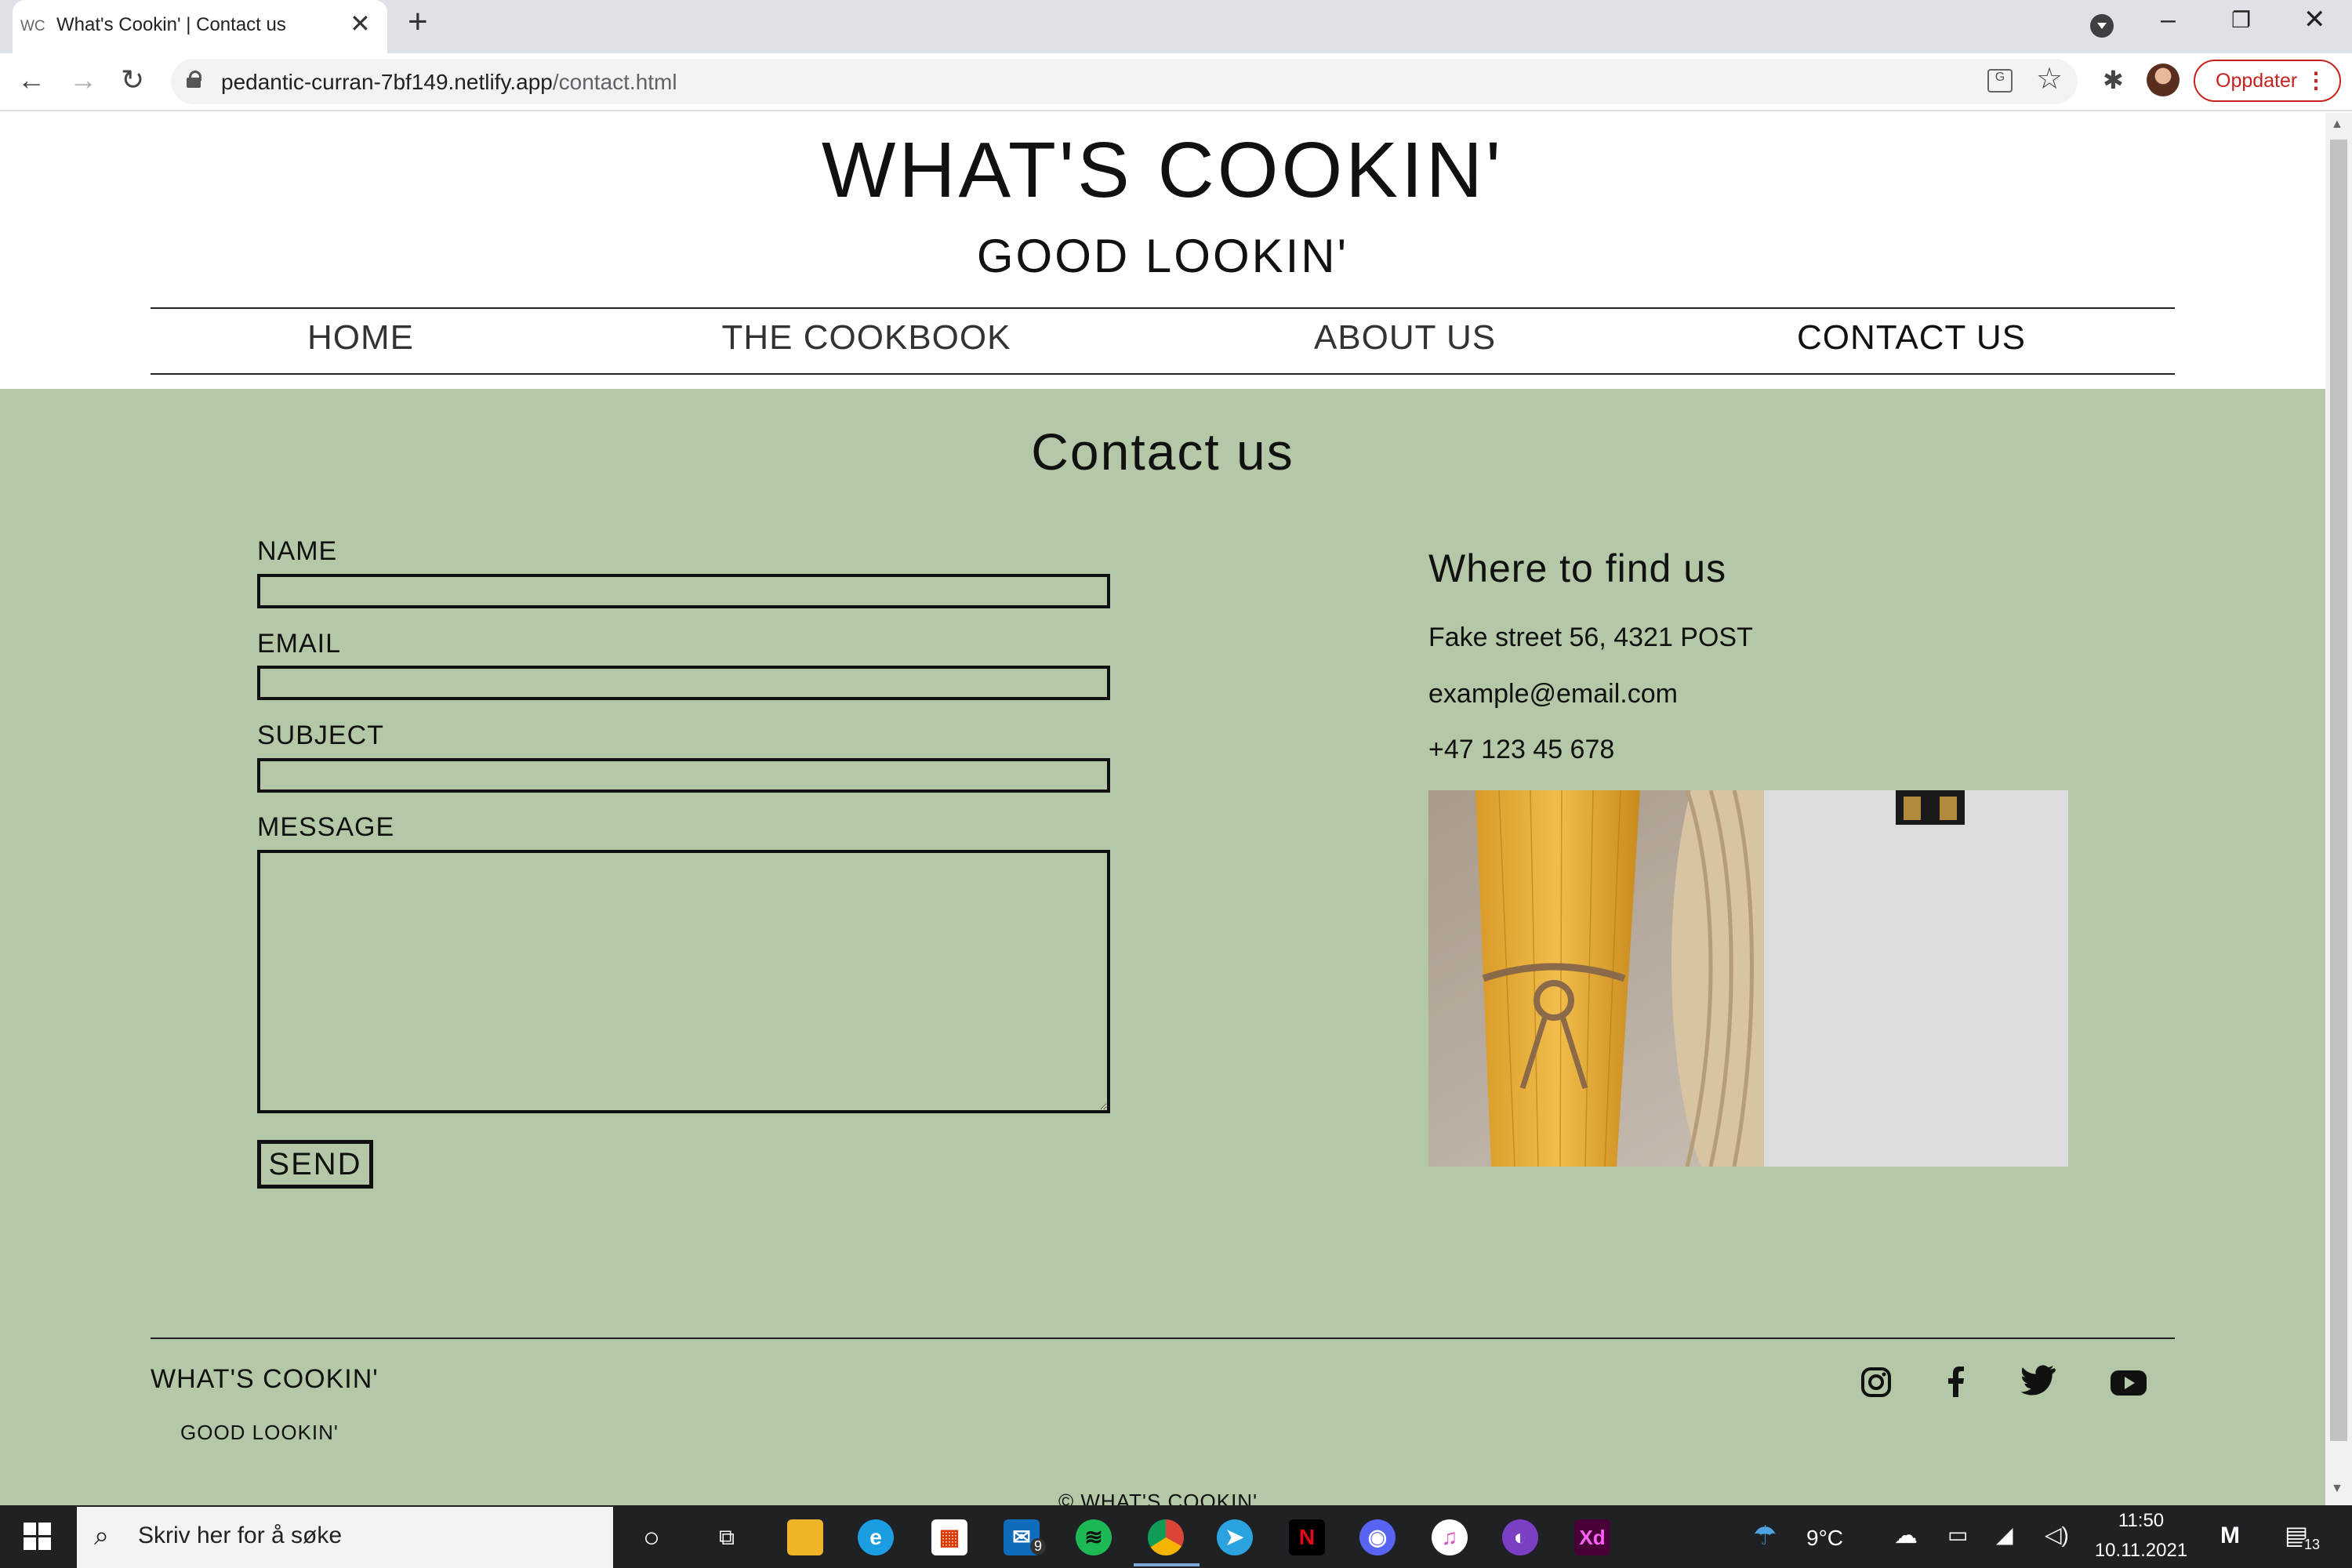 The image size is (2352, 1568). Describe the element at coordinates (1592, 1537) in the screenshot. I see `adobe-xd-icon: Xd` at that location.